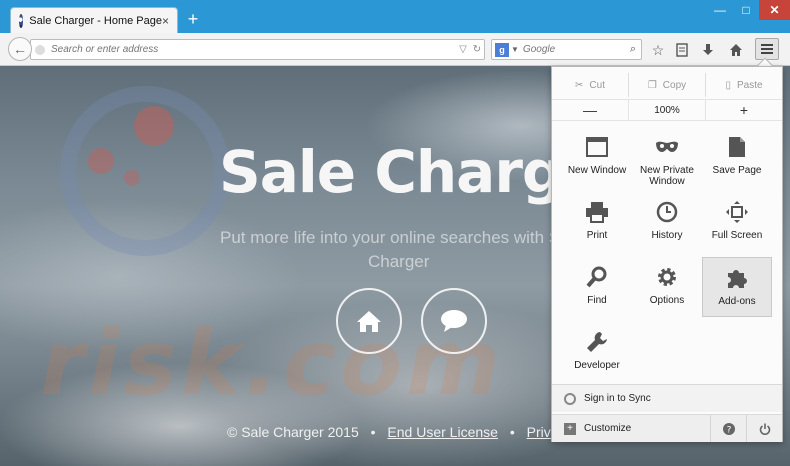 This screenshot has height=466, width=790. I want to click on edit-controls: ✂ Cut ❐ Copy ▯ Paste, so click(667, 85).